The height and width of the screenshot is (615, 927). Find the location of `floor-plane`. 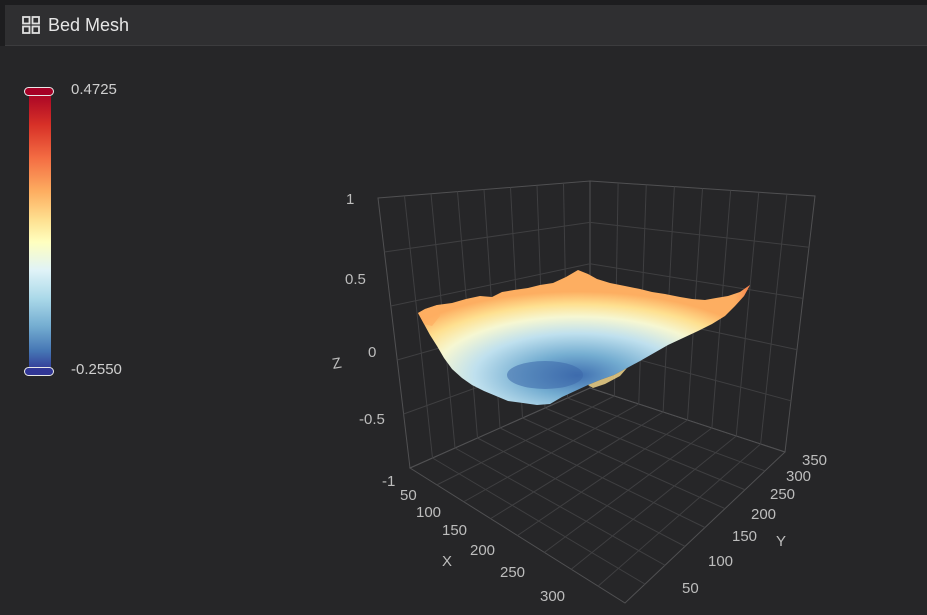

floor-plane is located at coordinates (597, 495).